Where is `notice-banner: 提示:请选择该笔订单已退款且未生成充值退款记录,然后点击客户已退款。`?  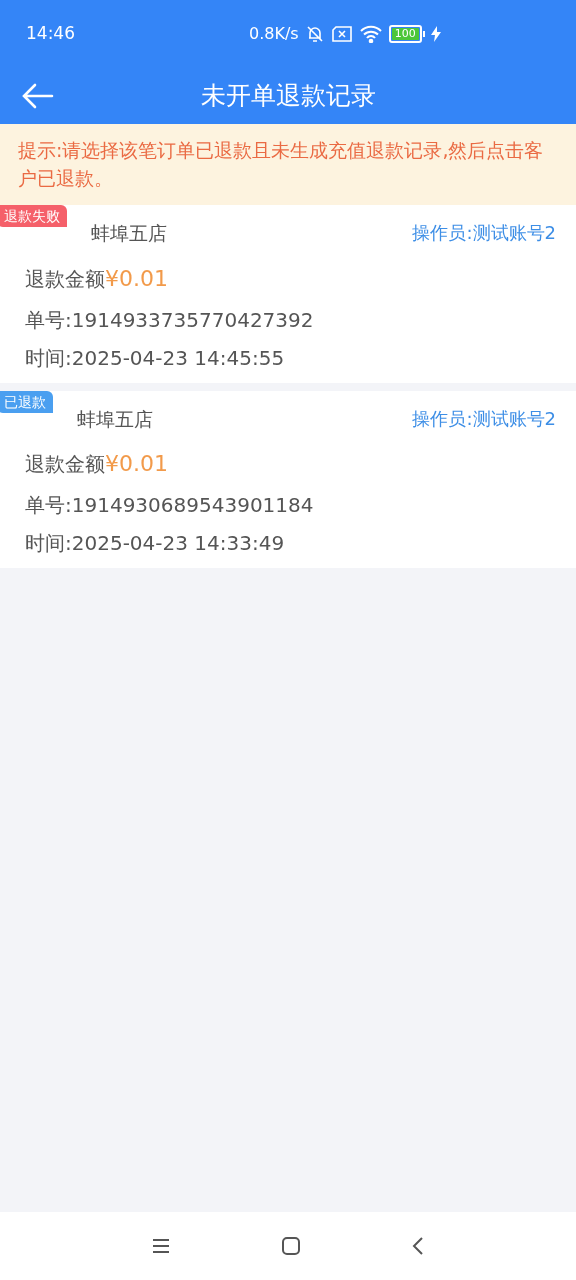
notice-banner: 提示:请选择该笔订单已退款且未生成充值退款记录,然后点击客户已退款。 is located at coordinates (288, 164).